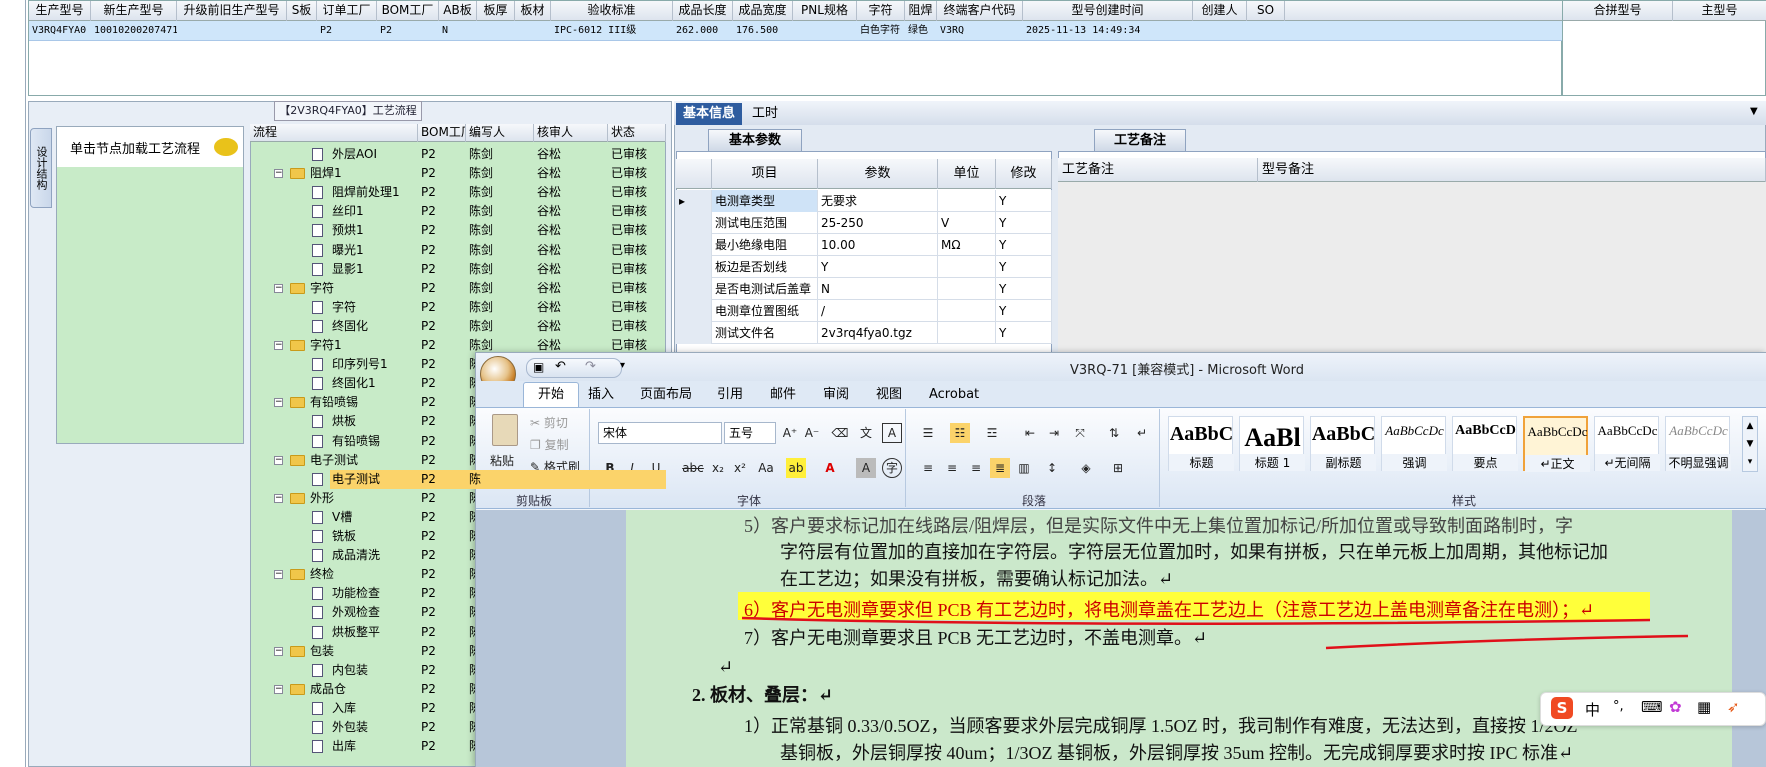  Describe the element at coordinates (703, 31) in the screenshot. I see `model-cell: 262.000` at that location.